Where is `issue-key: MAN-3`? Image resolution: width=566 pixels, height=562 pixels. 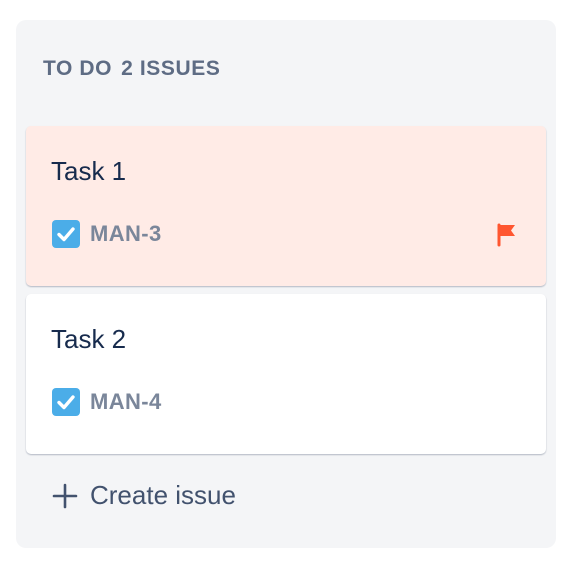
issue-key: MAN-3 is located at coordinates (126, 234).